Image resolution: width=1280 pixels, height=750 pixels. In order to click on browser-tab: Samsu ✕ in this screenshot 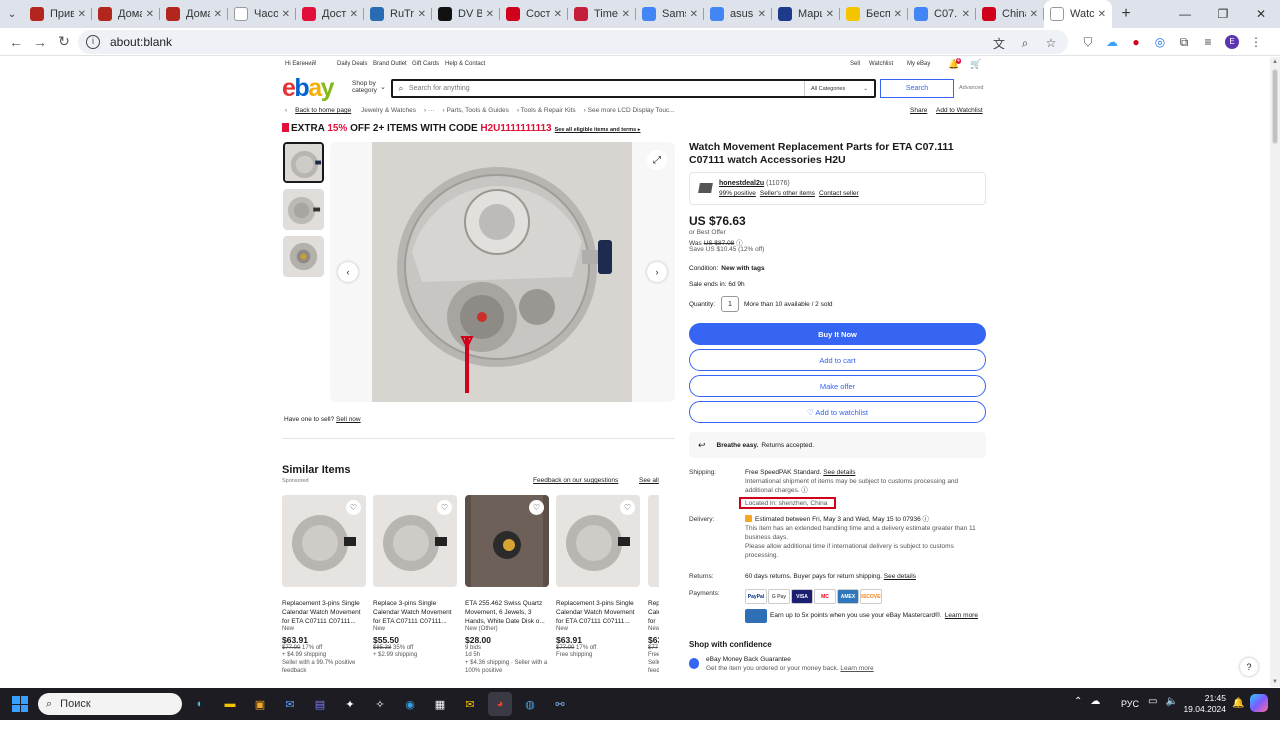, I will do `click(670, 14)`.